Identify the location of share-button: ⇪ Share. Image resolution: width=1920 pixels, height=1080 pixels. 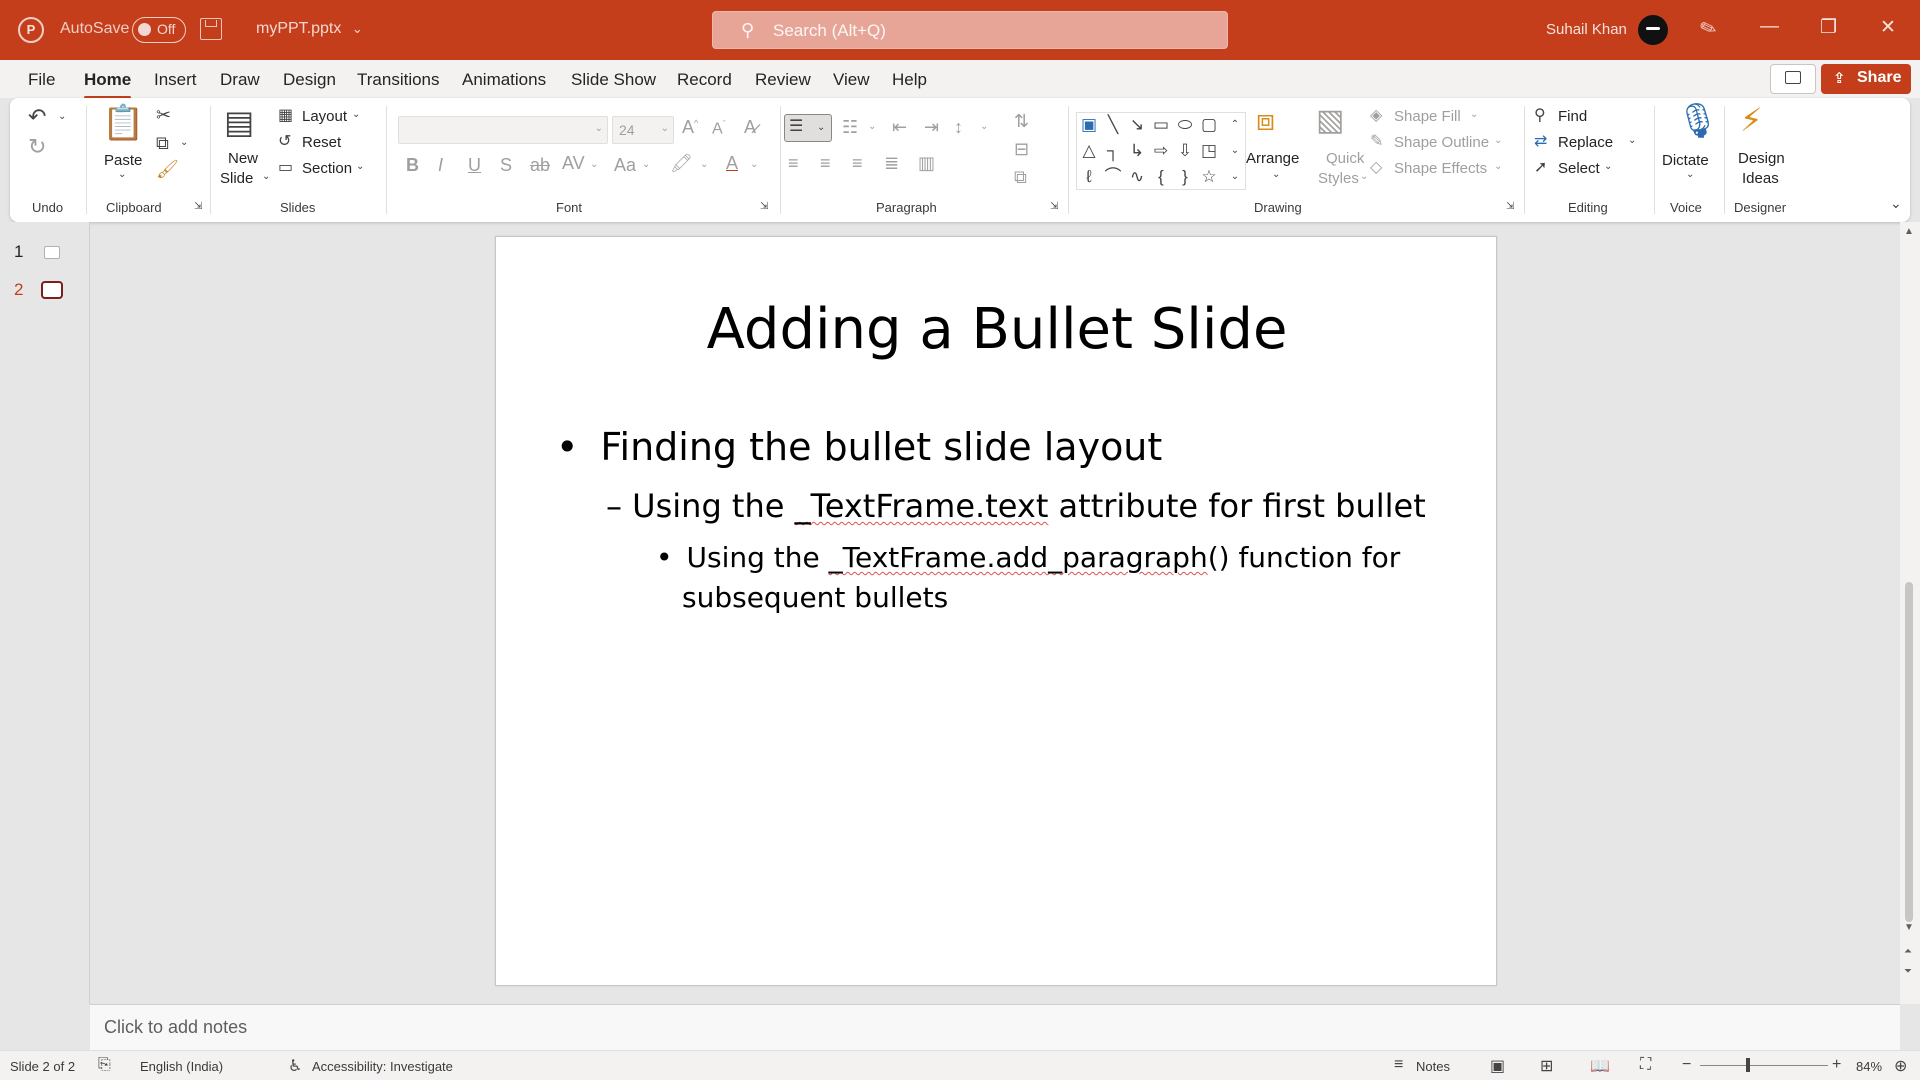
(1866, 79).